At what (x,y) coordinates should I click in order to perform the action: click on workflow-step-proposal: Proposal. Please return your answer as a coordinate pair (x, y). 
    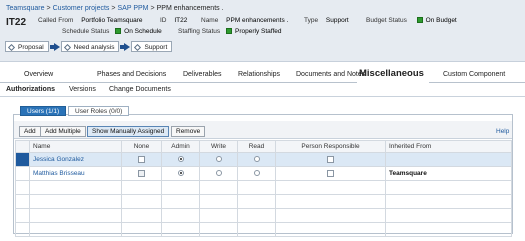
    Looking at the image, I should click on (27, 46).